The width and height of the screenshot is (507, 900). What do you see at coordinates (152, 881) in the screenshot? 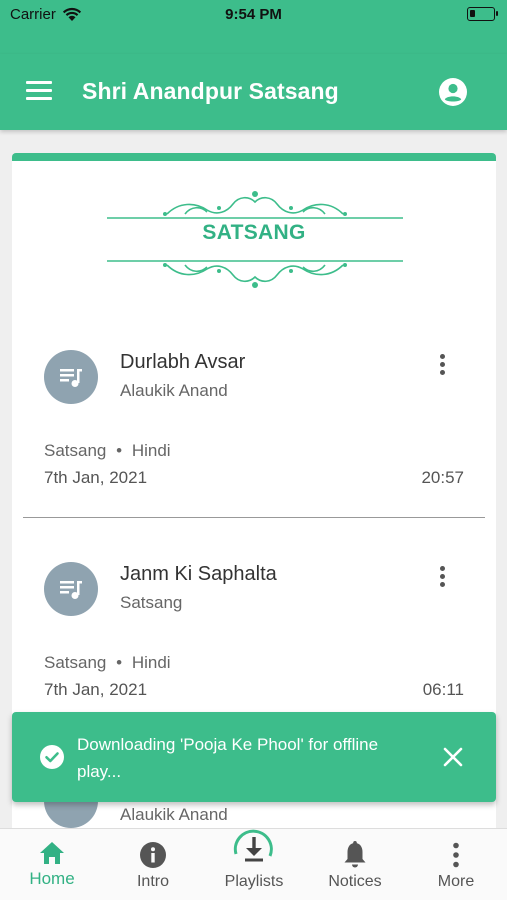
I see `nav-intro-label: Intro` at bounding box center [152, 881].